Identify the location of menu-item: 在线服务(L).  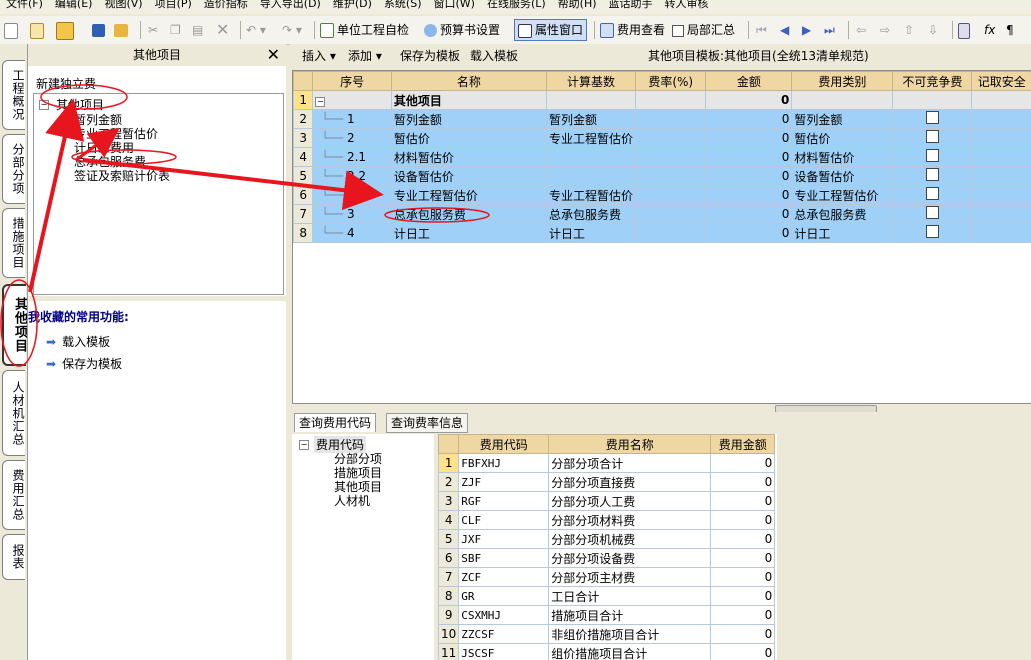
(516, 5).